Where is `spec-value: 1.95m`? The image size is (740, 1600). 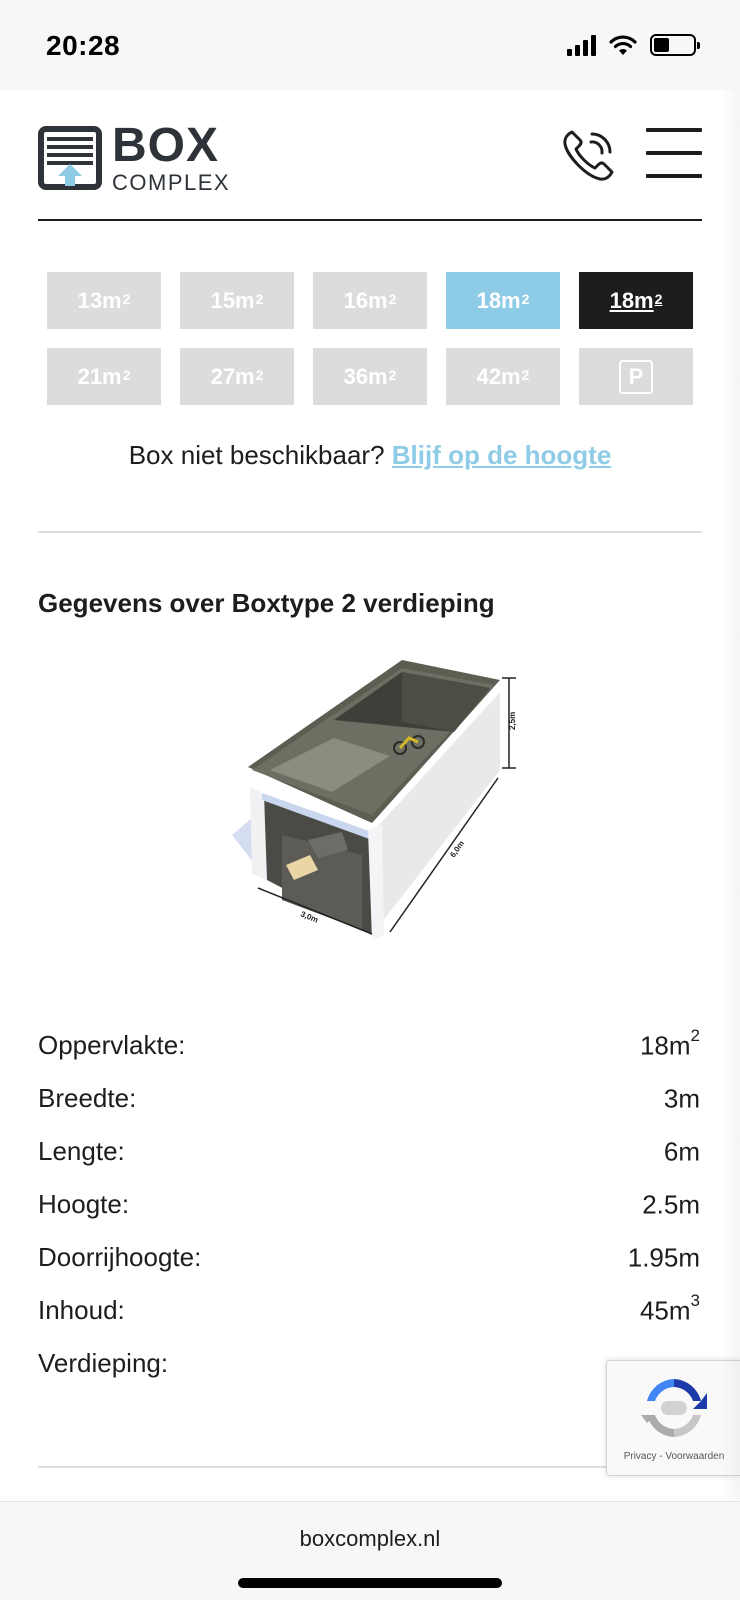
spec-value: 1.95m is located at coordinates (664, 1258).